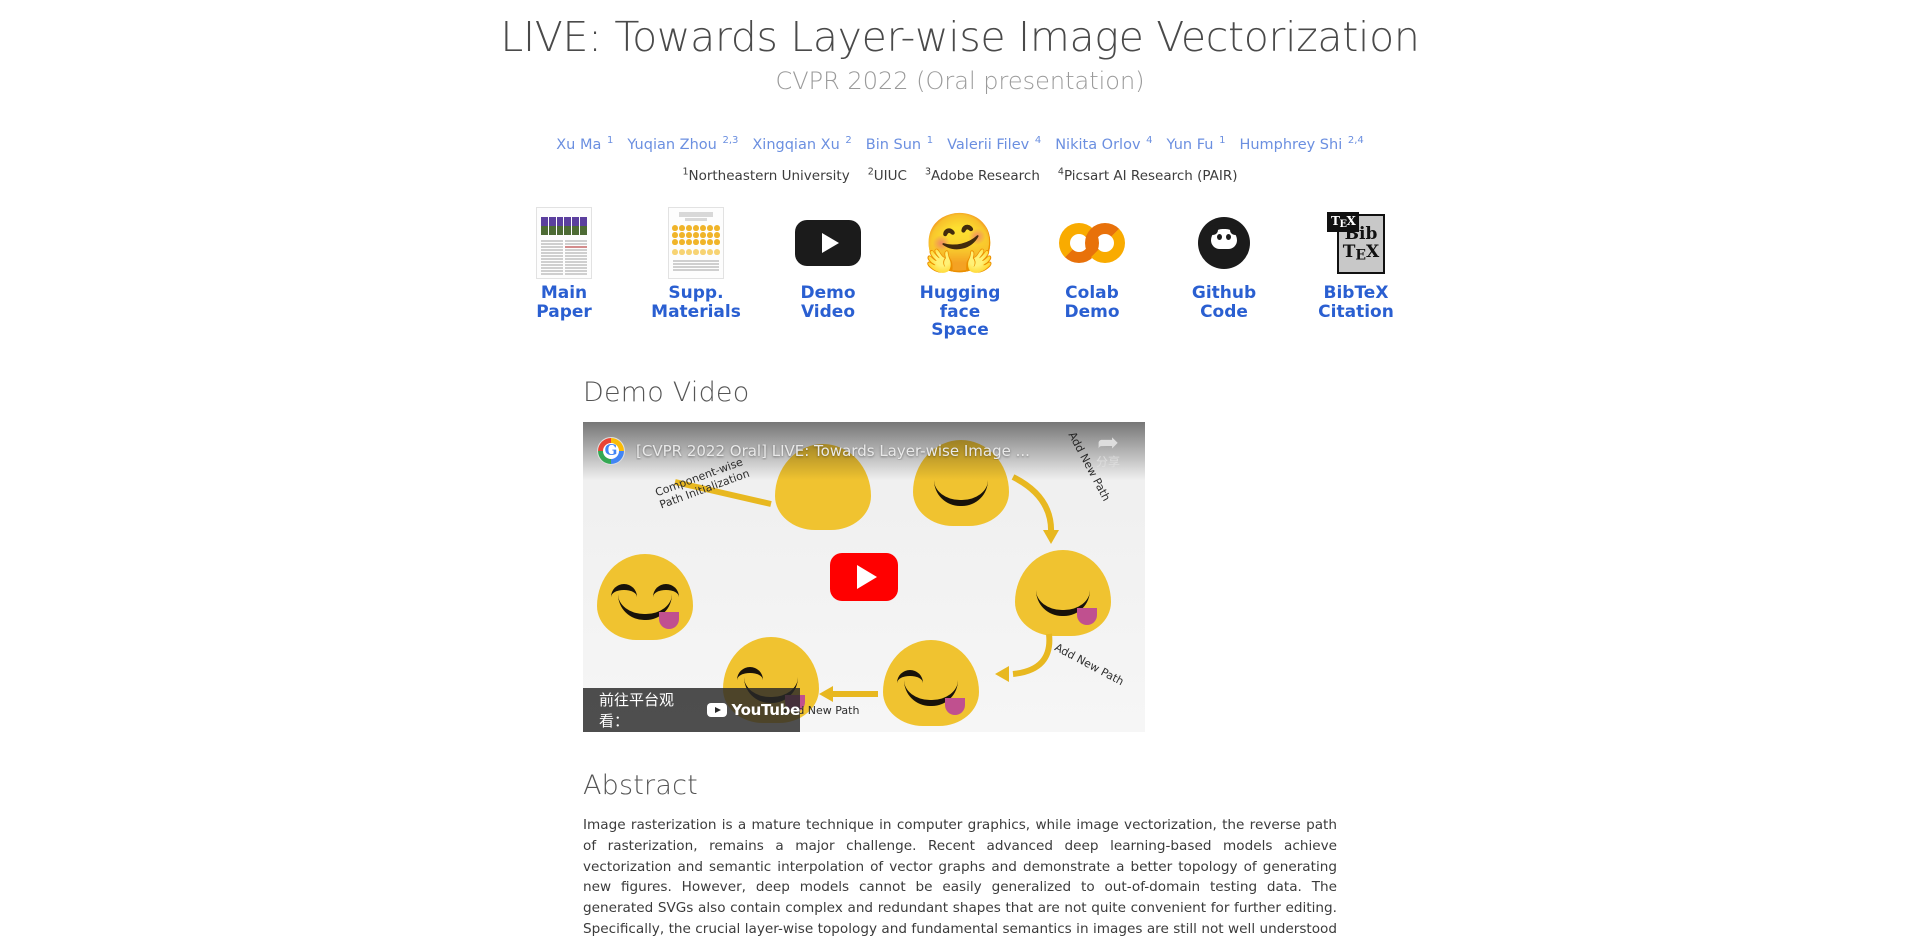 The width and height of the screenshot is (1920, 941). What do you see at coordinates (1092, 311) in the screenshot?
I see `link-label-line2: Demo` at bounding box center [1092, 311].